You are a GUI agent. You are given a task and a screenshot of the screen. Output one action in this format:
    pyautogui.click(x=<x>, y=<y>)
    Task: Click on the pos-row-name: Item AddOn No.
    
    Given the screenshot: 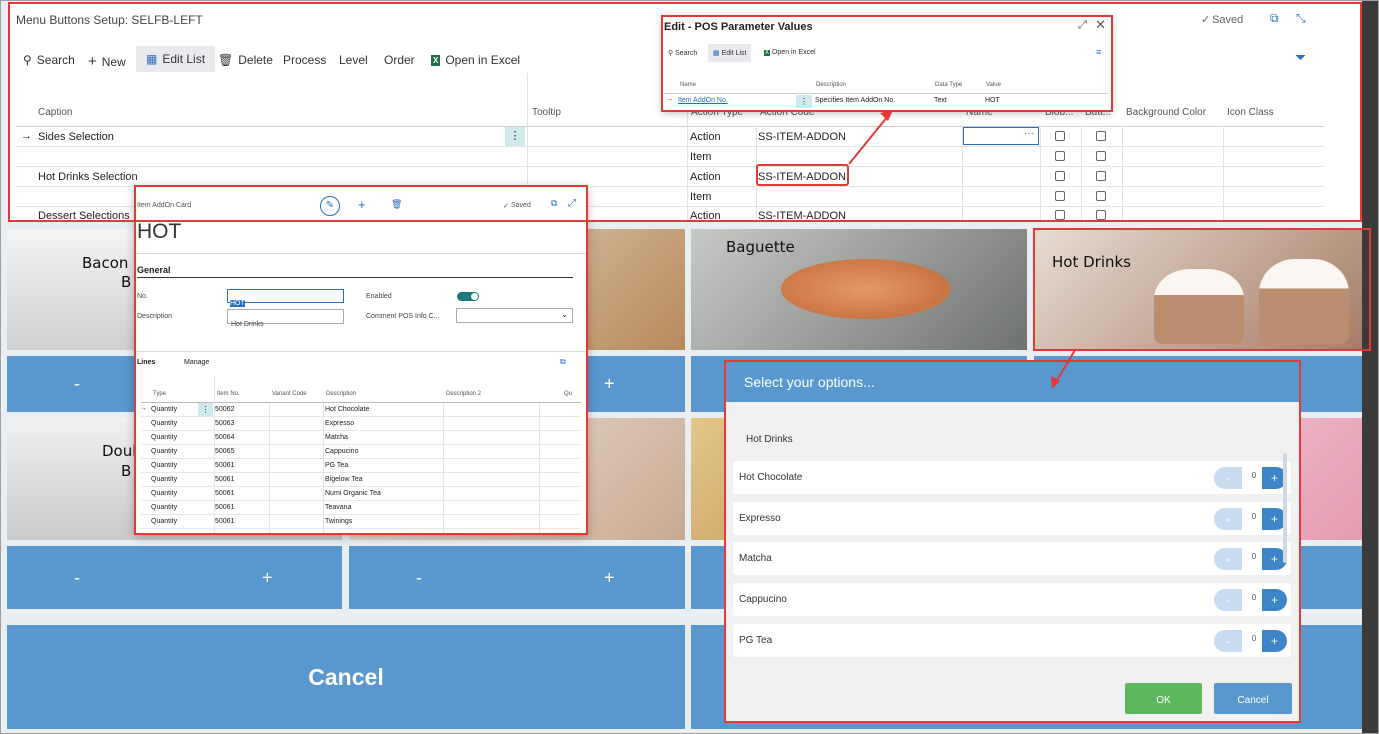 What is the action you would take?
    pyautogui.click(x=703, y=100)
    